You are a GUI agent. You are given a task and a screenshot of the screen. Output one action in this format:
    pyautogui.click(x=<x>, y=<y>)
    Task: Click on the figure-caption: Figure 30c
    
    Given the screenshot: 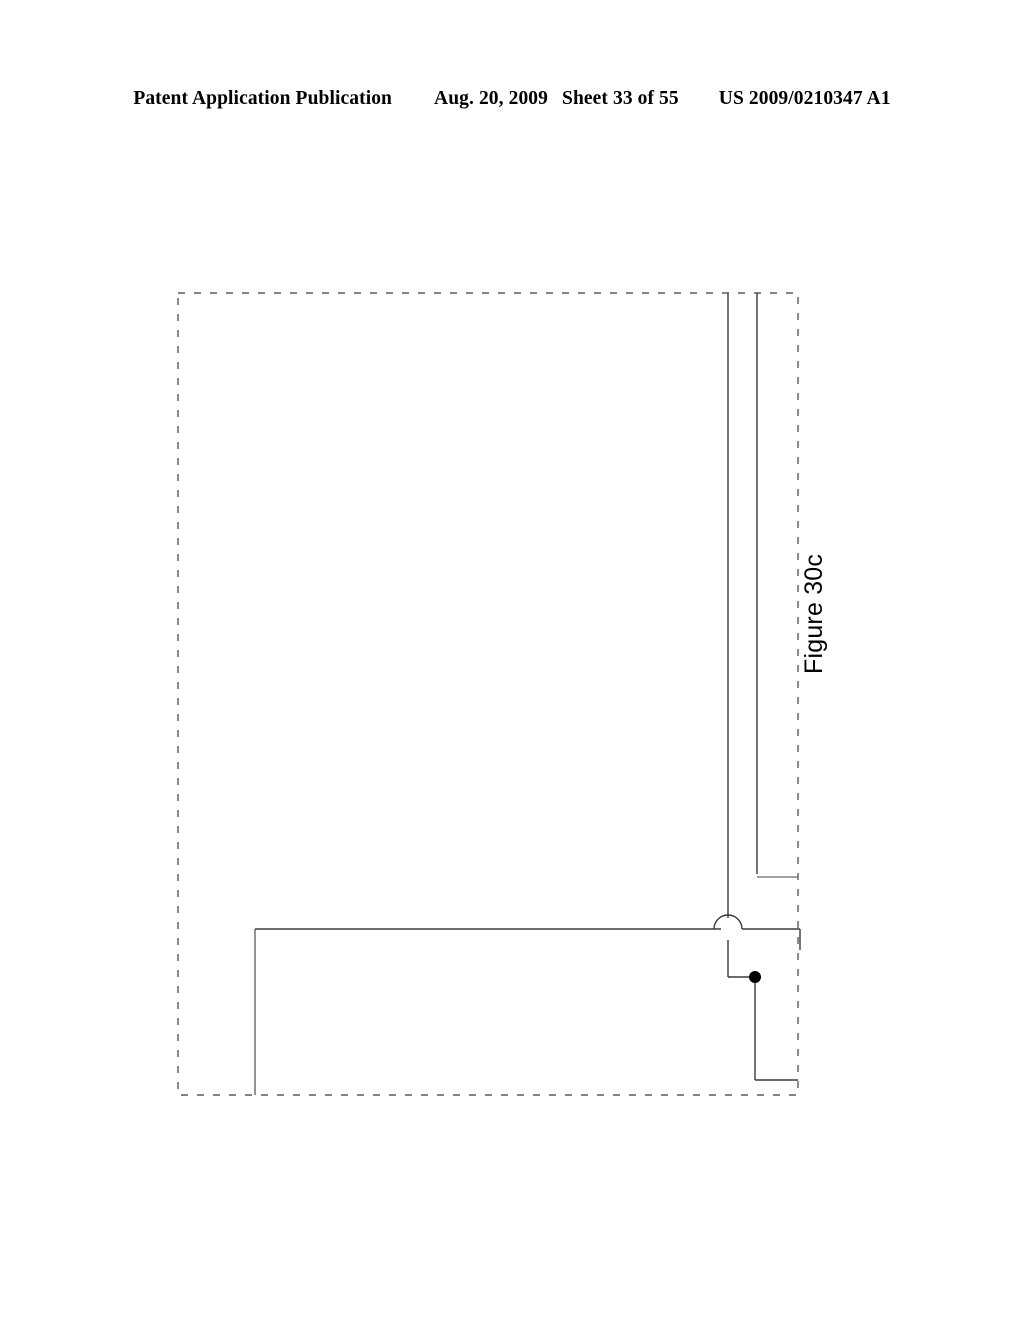 What is the action you would take?
    pyautogui.click(x=814, y=613)
    